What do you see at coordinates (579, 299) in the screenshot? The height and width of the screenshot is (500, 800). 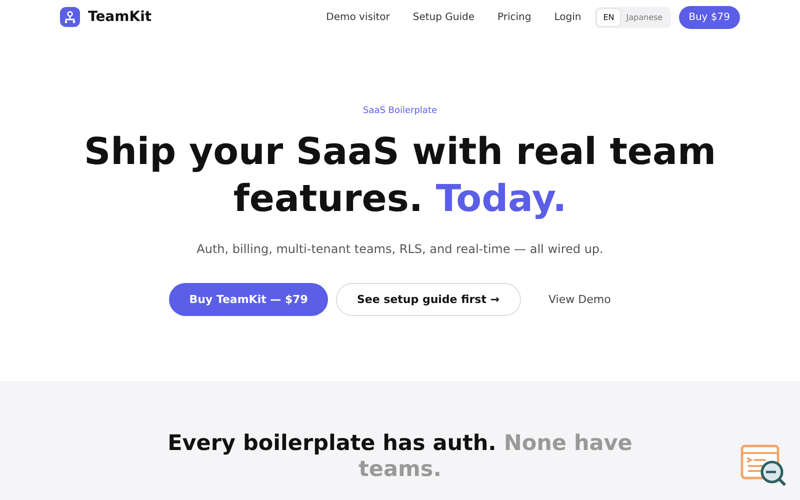 I see `demo-link: View Demo` at bounding box center [579, 299].